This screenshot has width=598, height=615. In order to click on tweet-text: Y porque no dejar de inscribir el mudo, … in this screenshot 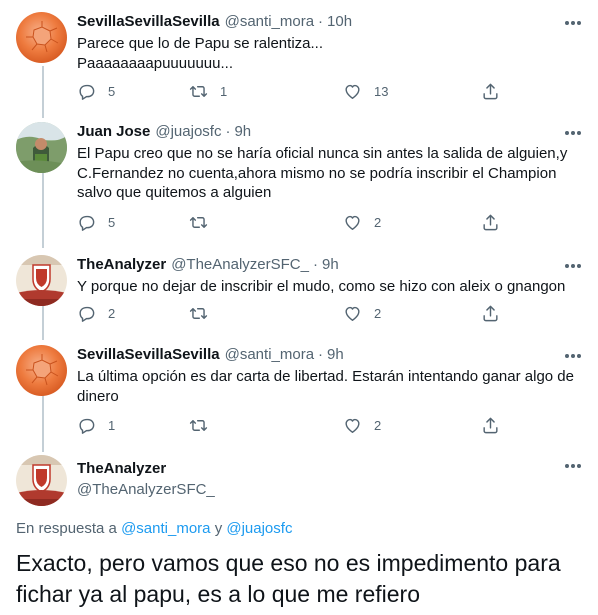, I will do `click(321, 286)`.